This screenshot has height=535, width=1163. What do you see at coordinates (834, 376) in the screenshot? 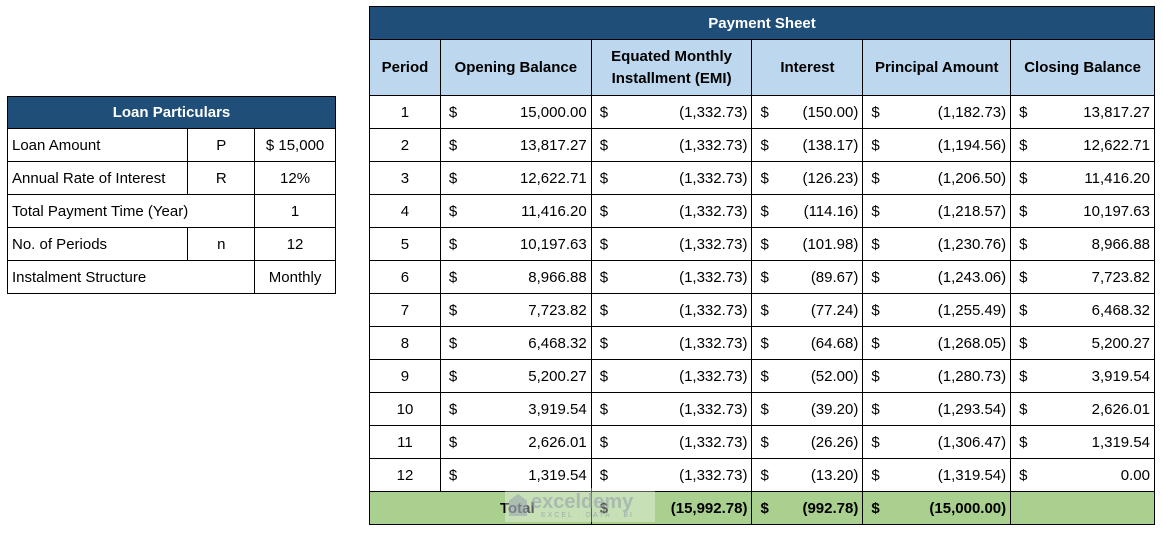
I see `interest-cell-value: (52.00)` at bounding box center [834, 376].